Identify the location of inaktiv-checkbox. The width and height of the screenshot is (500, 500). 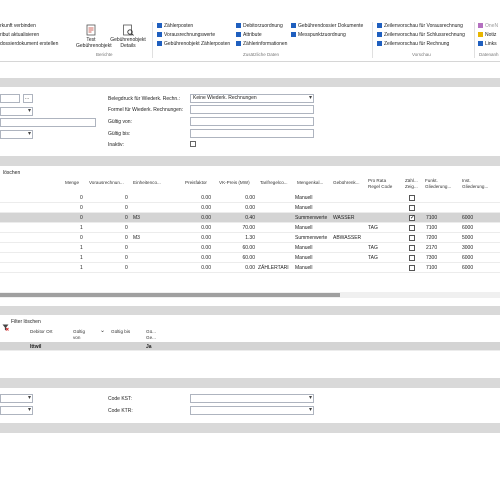
(193, 144).